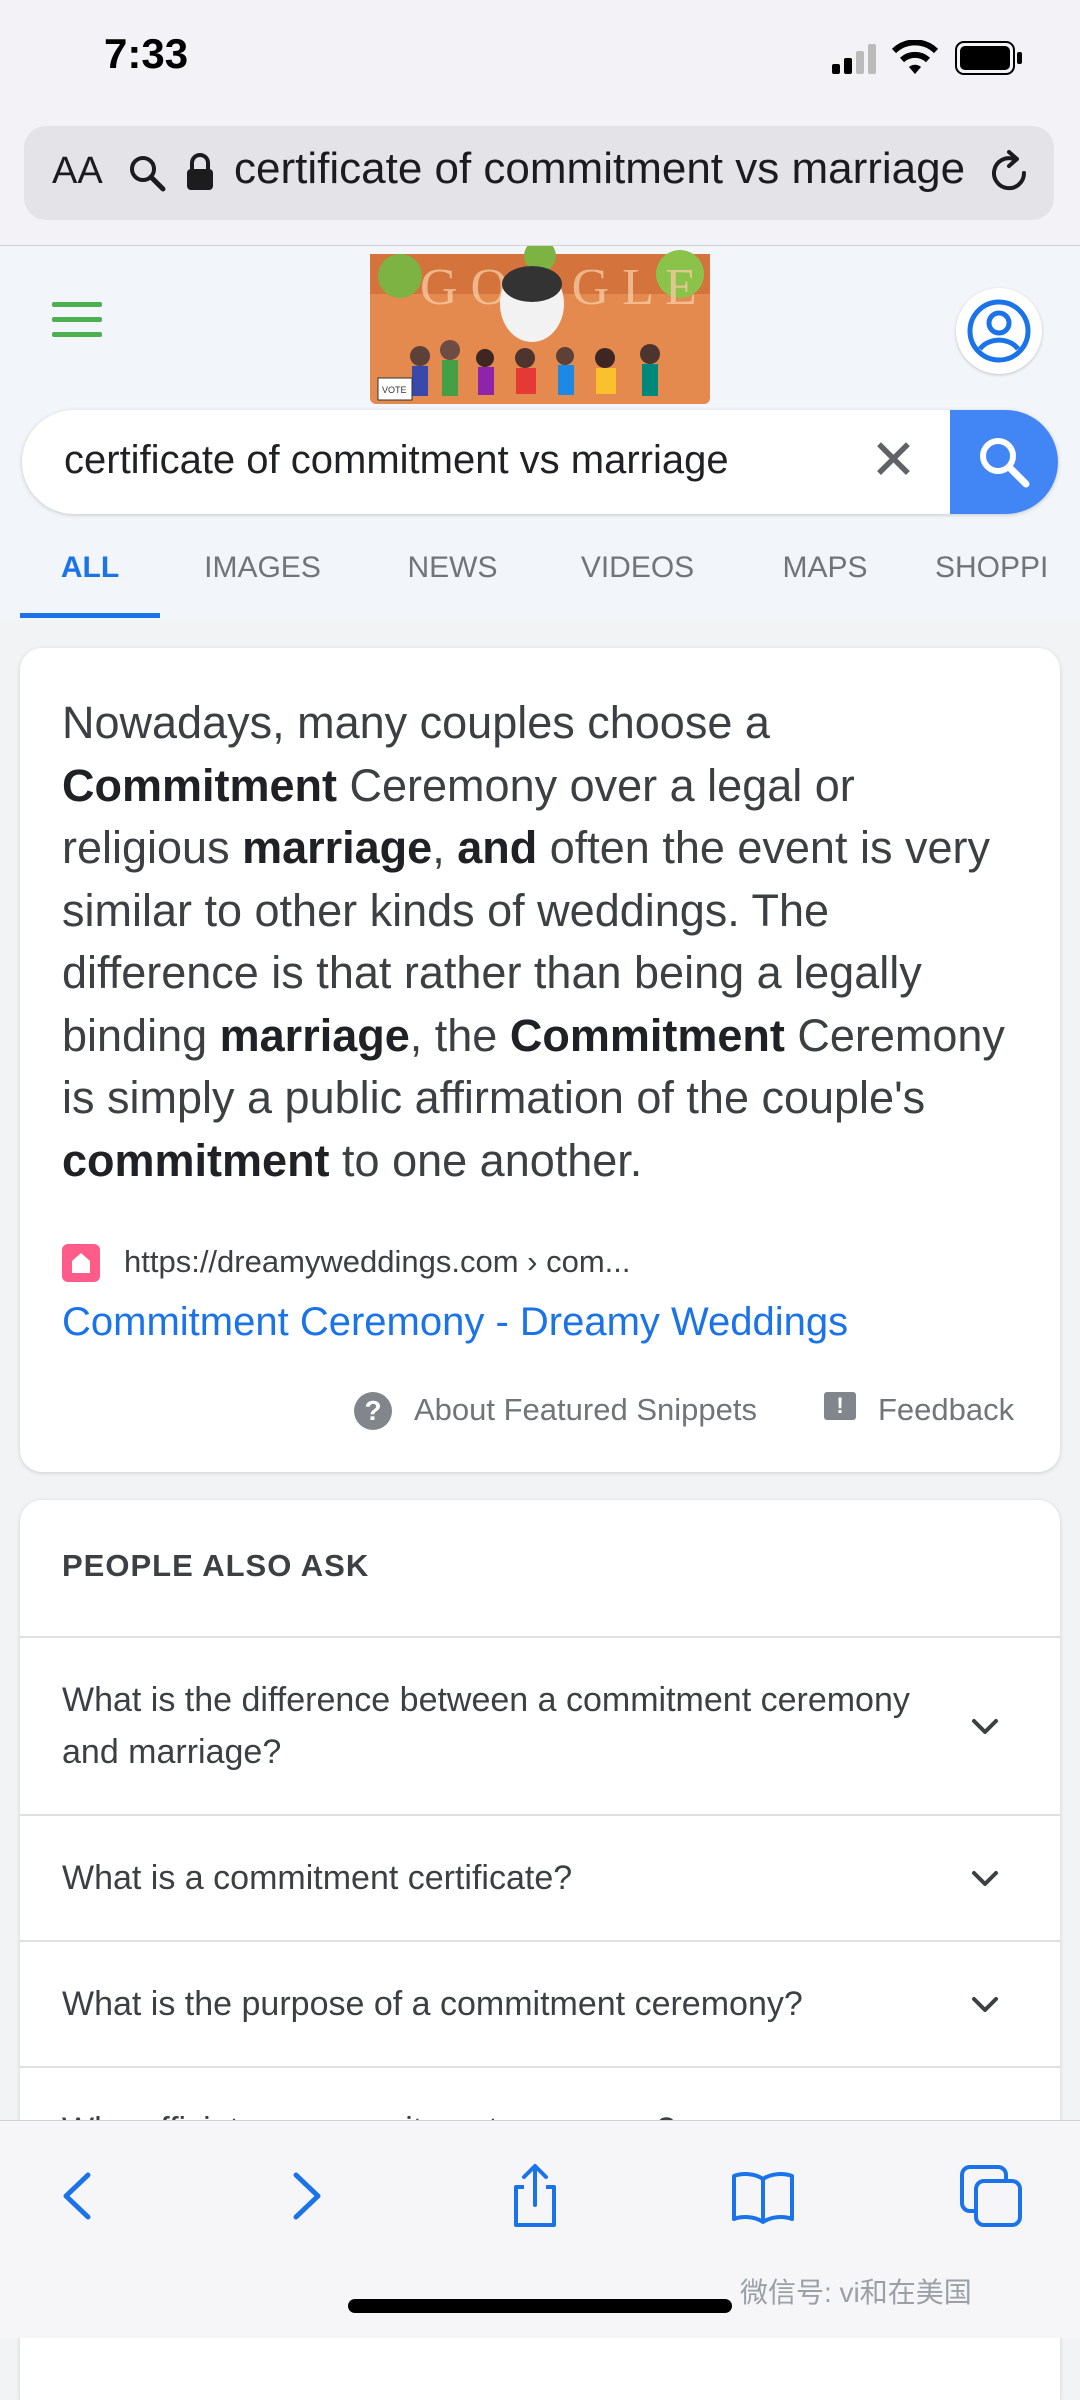 This screenshot has height=2400, width=1080. What do you see at coordinates (915, 57) in the screenshot?
I see `wifi-icon` at bounding box center [915, 57].